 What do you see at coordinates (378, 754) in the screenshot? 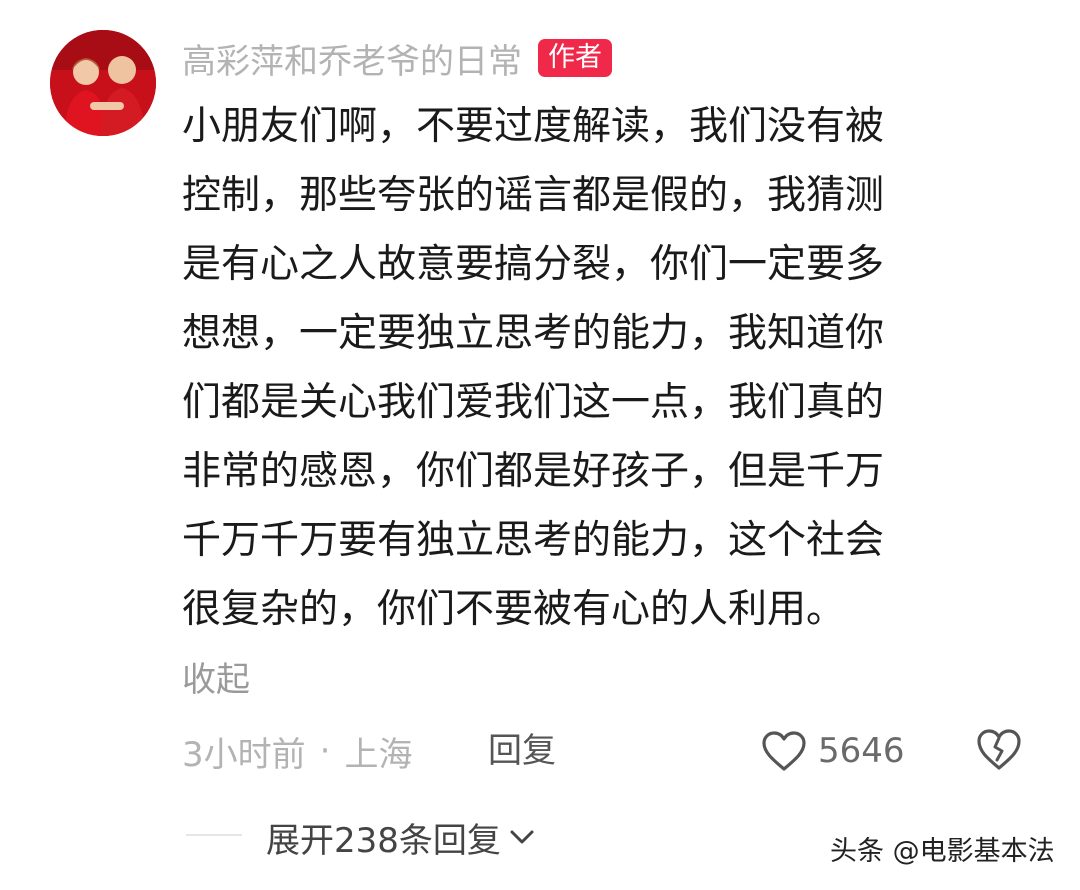
I see `comment-location: 上海` at bounding box center [378, 754].